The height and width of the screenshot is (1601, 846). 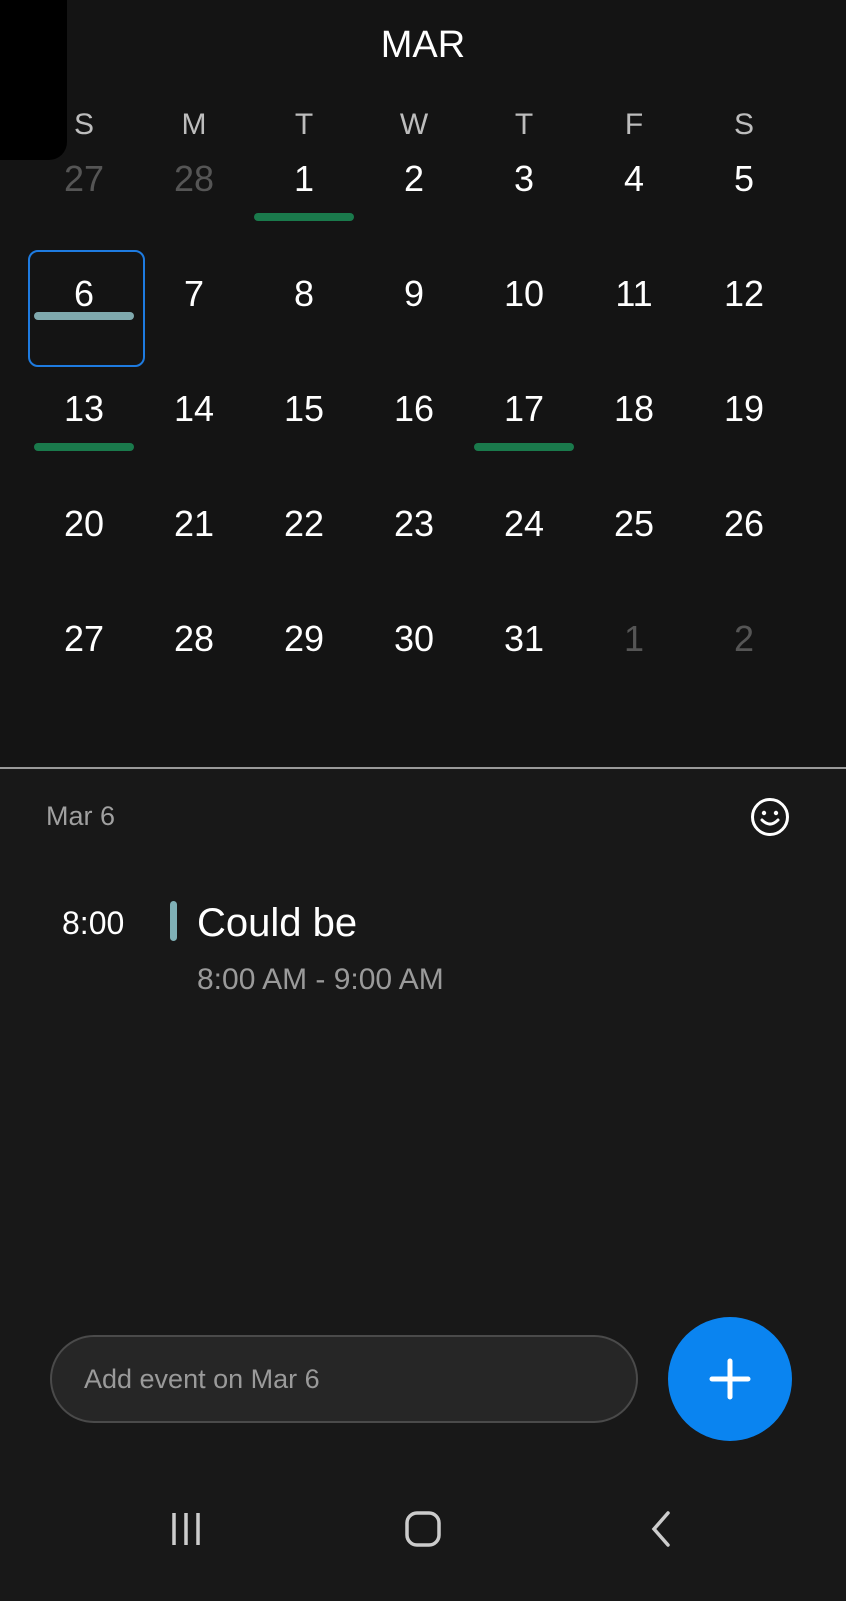 What do you see at coordinates (414, 324) in the screenshot?
I see `day-cell: 9` at bounding box center [414, 324].